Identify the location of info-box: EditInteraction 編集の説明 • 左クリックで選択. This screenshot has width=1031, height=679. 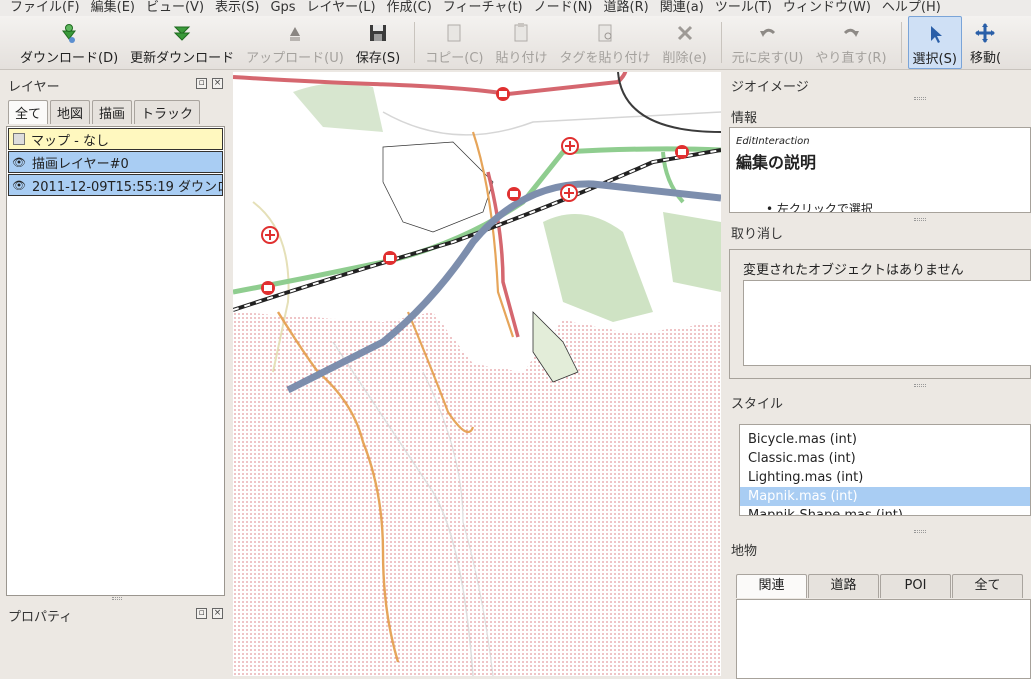
(880, 170).